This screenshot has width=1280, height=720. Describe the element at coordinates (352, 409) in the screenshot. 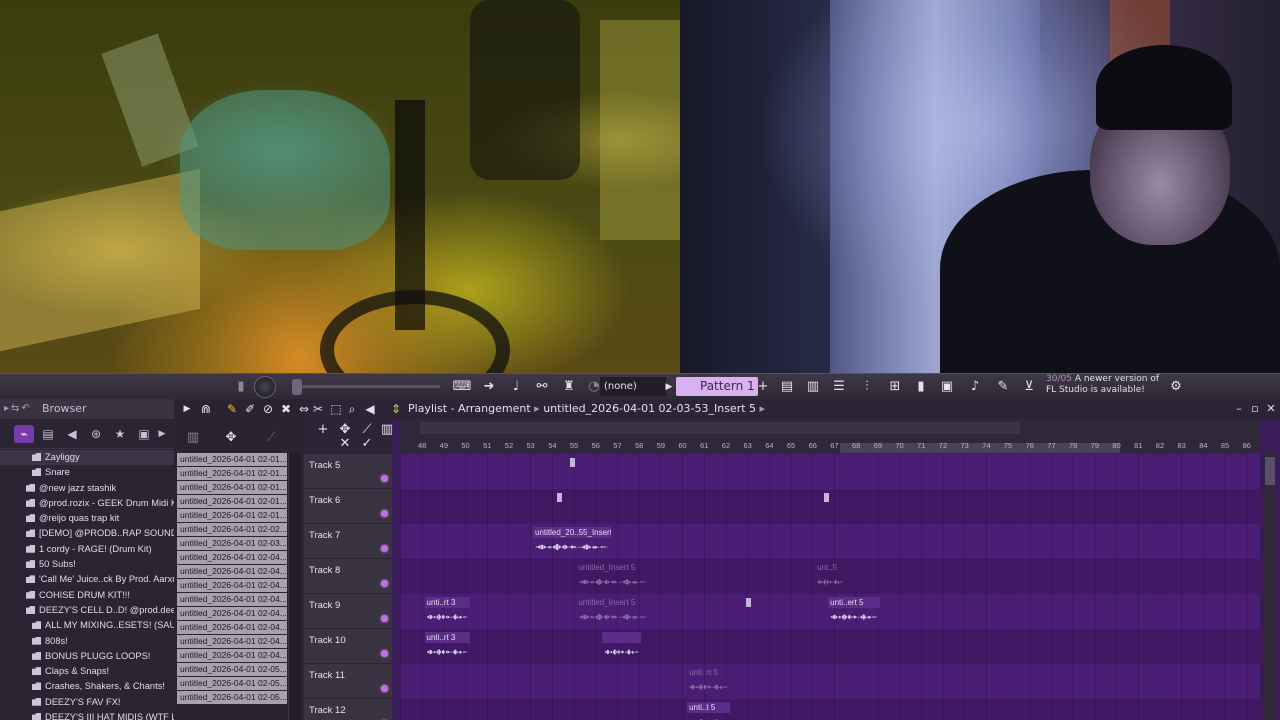

I see `zoom-tool-icon: ⌕` at that location.